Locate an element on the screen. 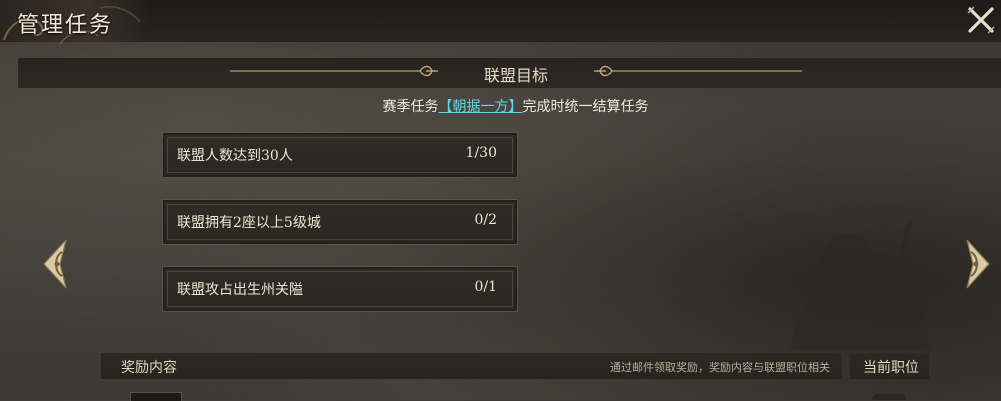 This screenshot has height=401, width=1001. page-title: 管理任务 is located at coordinates (65, 25).